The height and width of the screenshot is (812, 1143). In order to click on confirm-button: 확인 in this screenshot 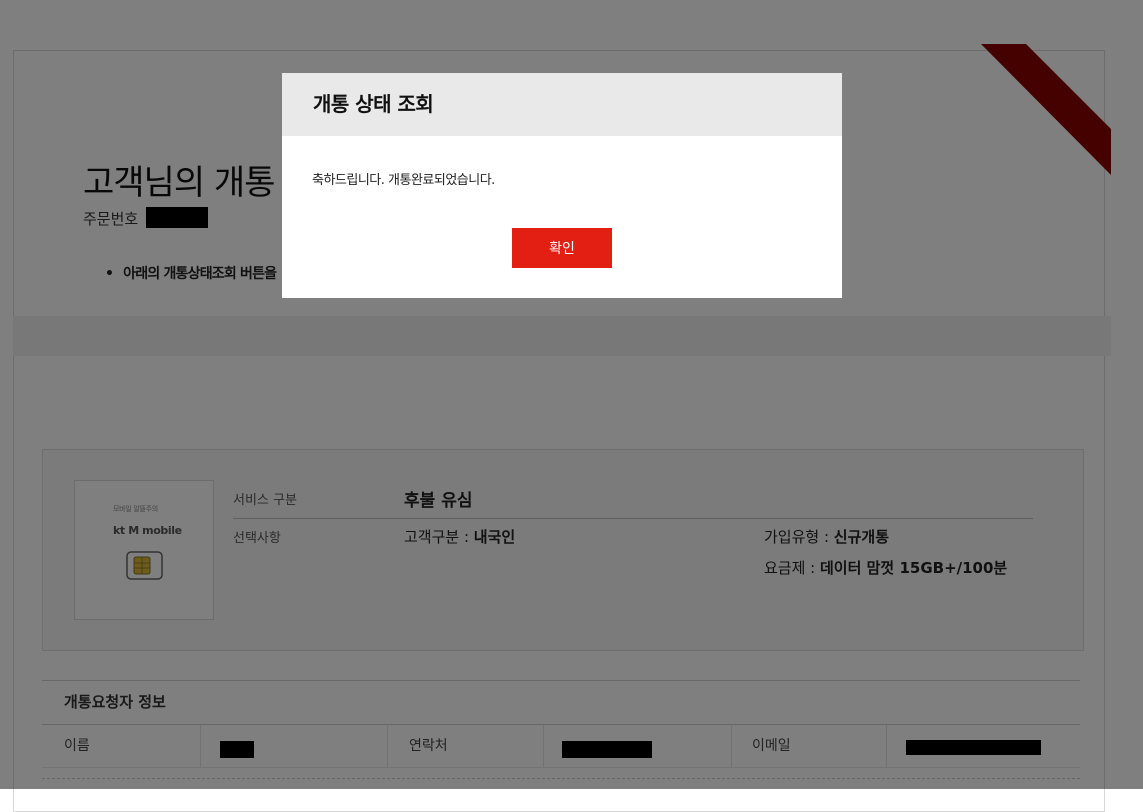, I will do `click(562, 248)`.